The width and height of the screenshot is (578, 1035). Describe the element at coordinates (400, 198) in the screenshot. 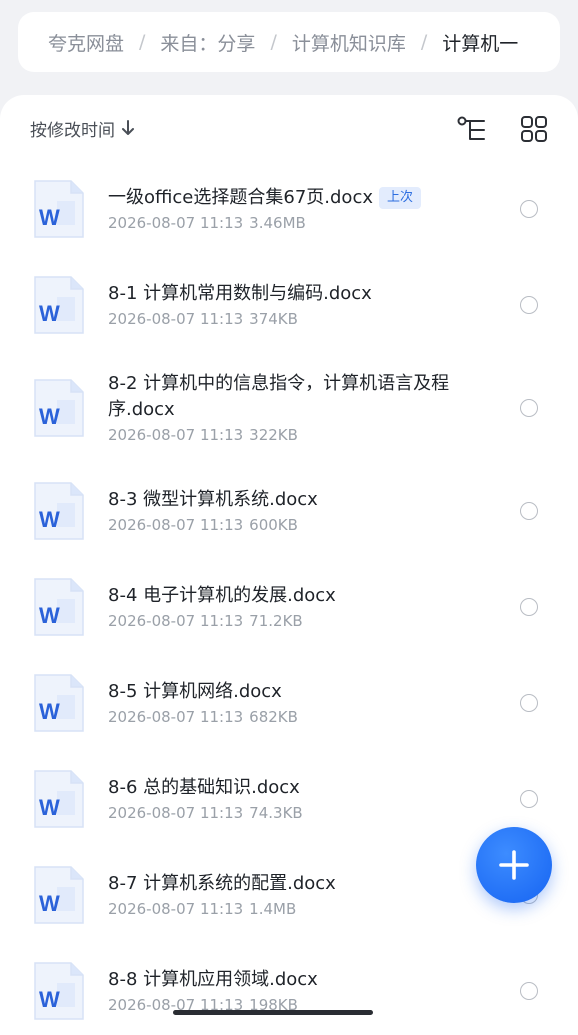

I see `last-opened-badge: 上次` at that location.